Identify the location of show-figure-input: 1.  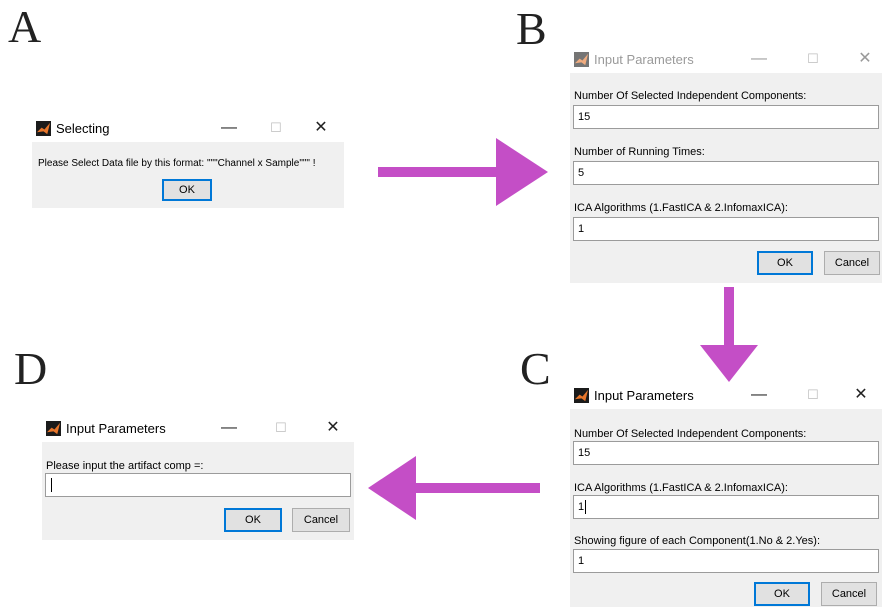
(726, 561).